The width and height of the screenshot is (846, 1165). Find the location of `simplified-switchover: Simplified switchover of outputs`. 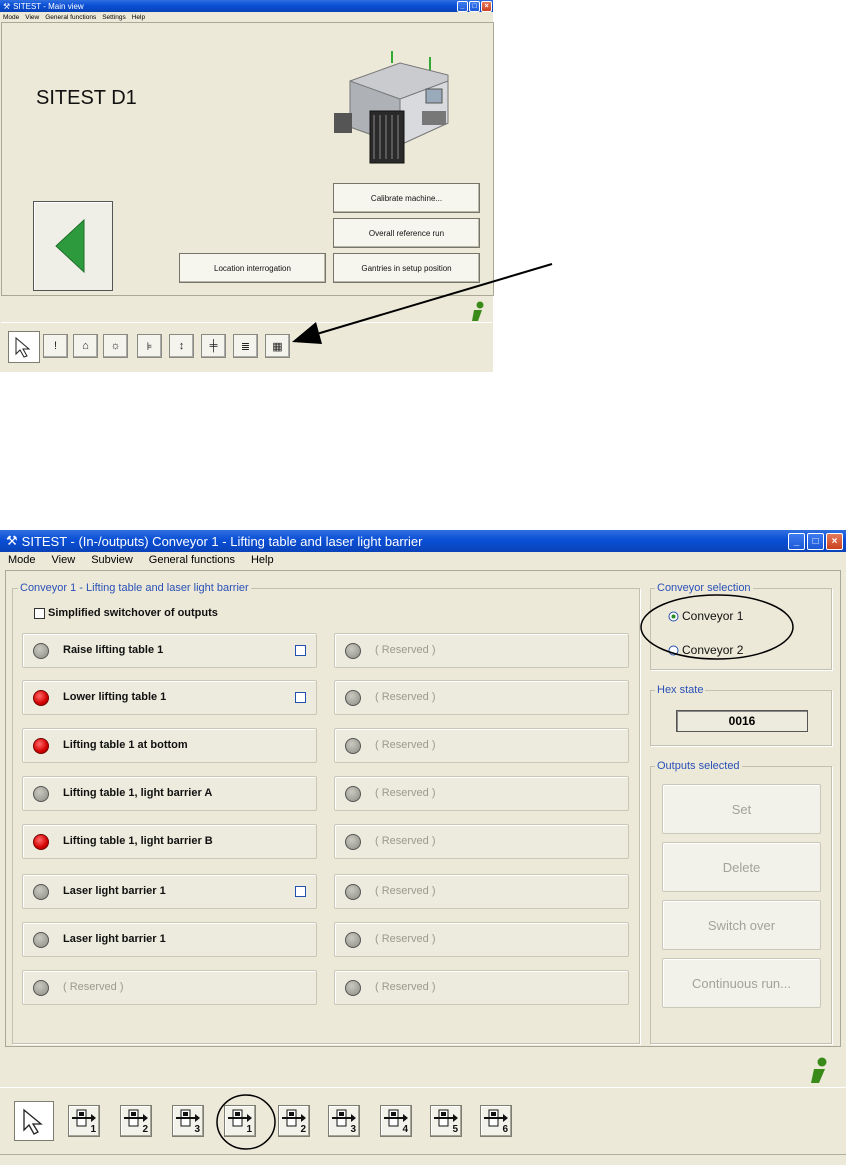

simplified-switchover: Simplified switchover of outputs is located at coordinates (126, 613).